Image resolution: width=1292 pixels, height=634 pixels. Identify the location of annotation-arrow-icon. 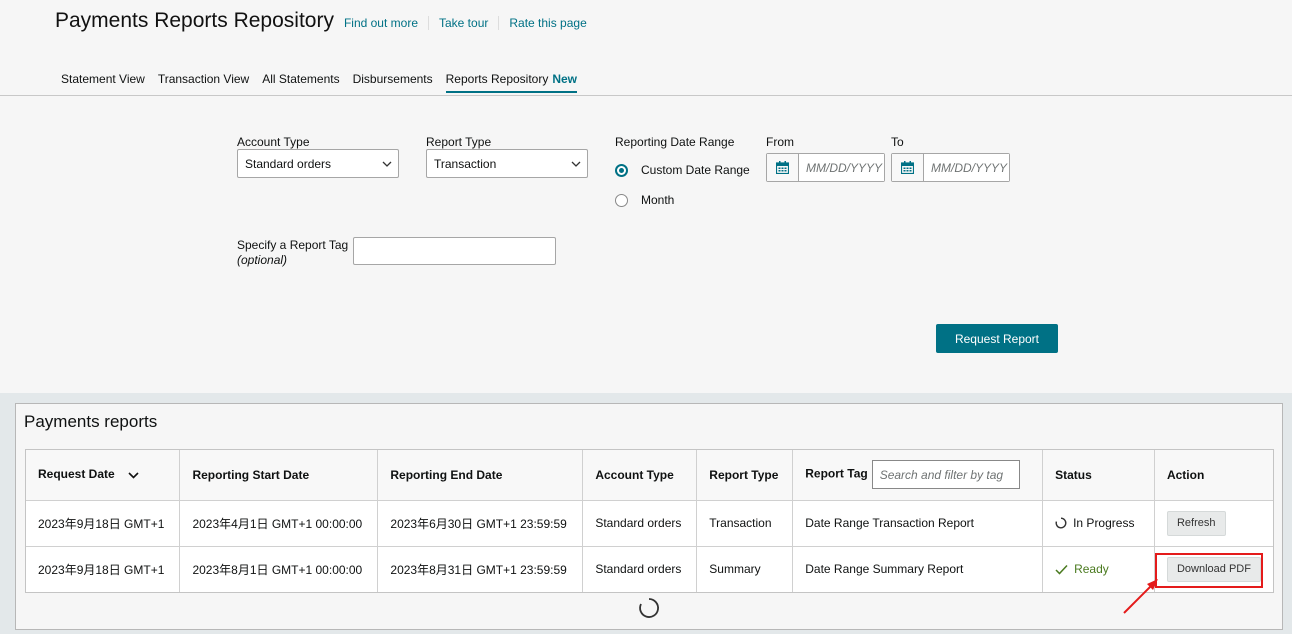
(1140, 596).